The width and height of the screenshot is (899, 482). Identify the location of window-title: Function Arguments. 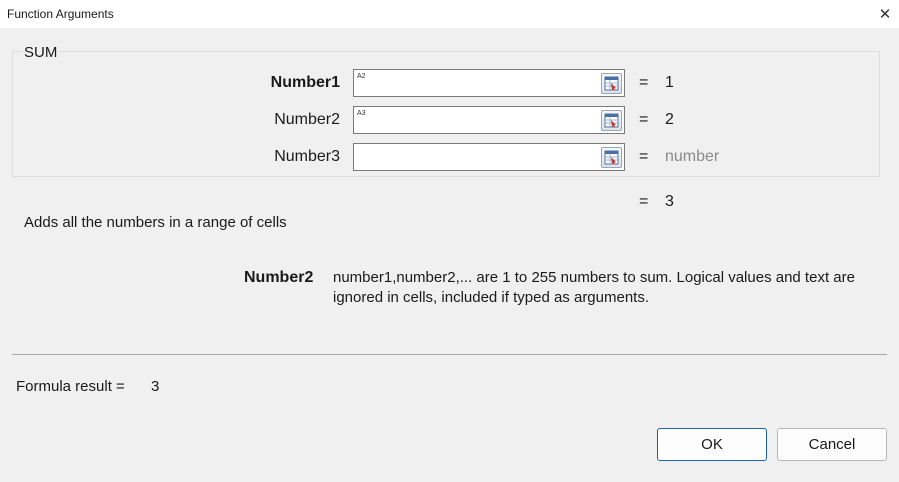
(60, 14).